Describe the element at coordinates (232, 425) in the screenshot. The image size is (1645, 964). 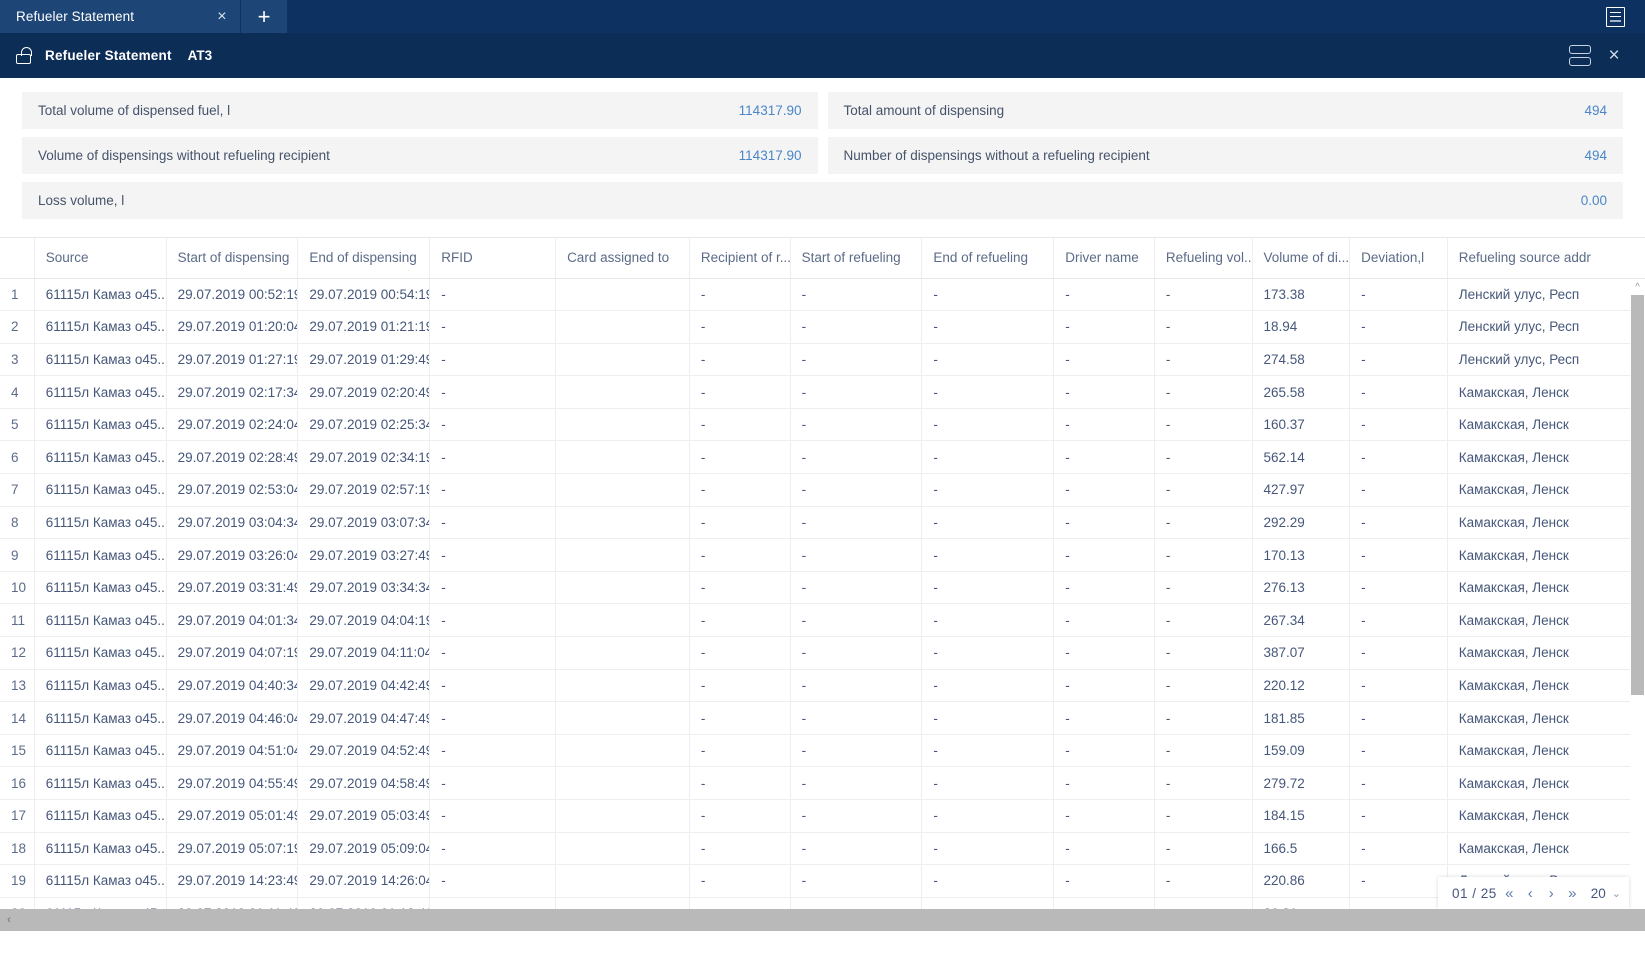
I see `cell-start-of-dispensing: 29.07.2019 02:24:04` at that location.